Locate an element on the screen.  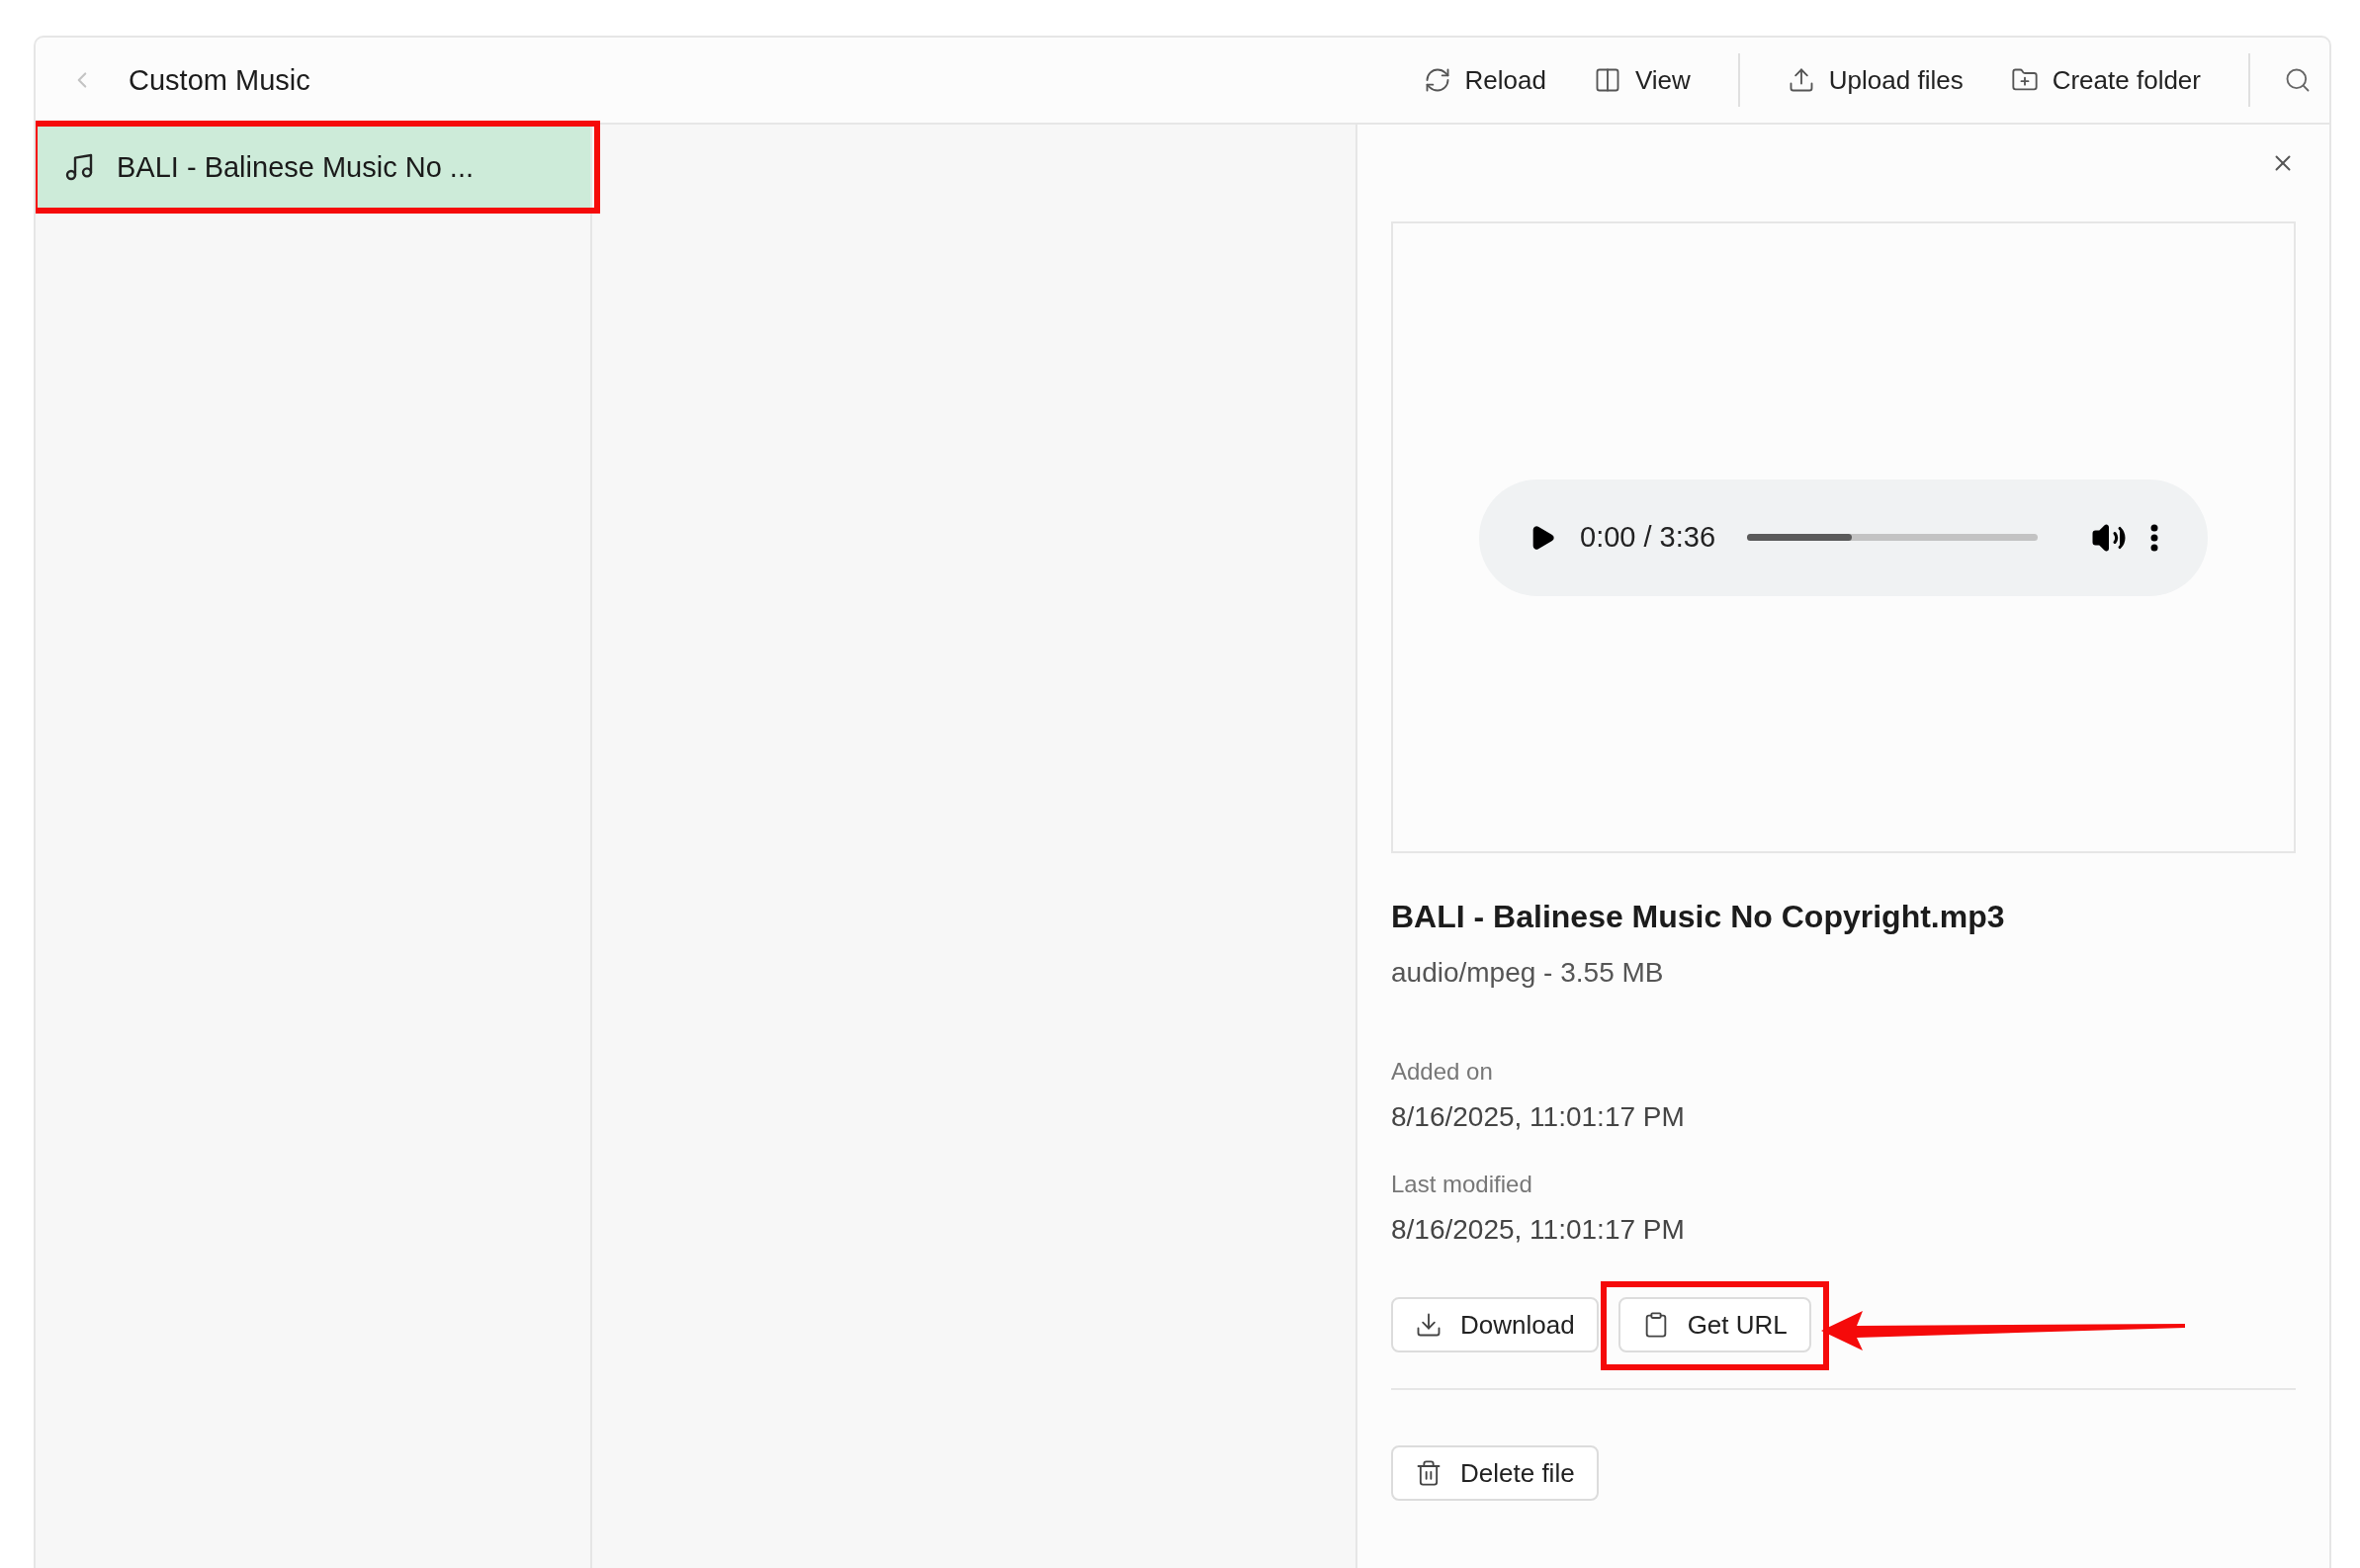
more-icon is located at coordinates (2154, 537).